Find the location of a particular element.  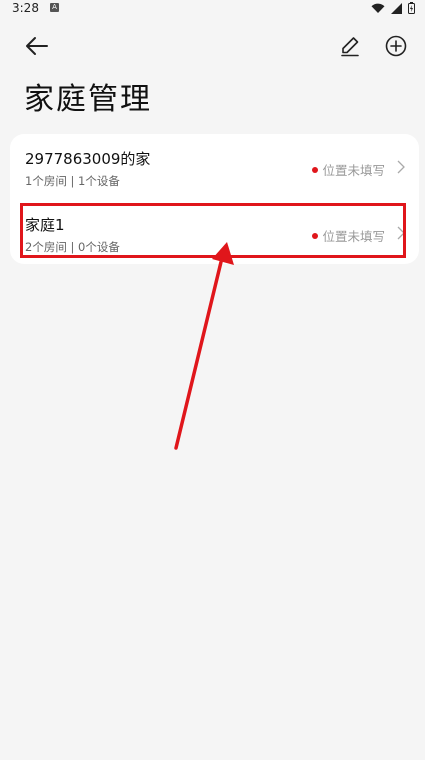

home-row: 2977863009的家 1个房间 | 1个设备 位置未填写 is located at coordinates (214, 167).